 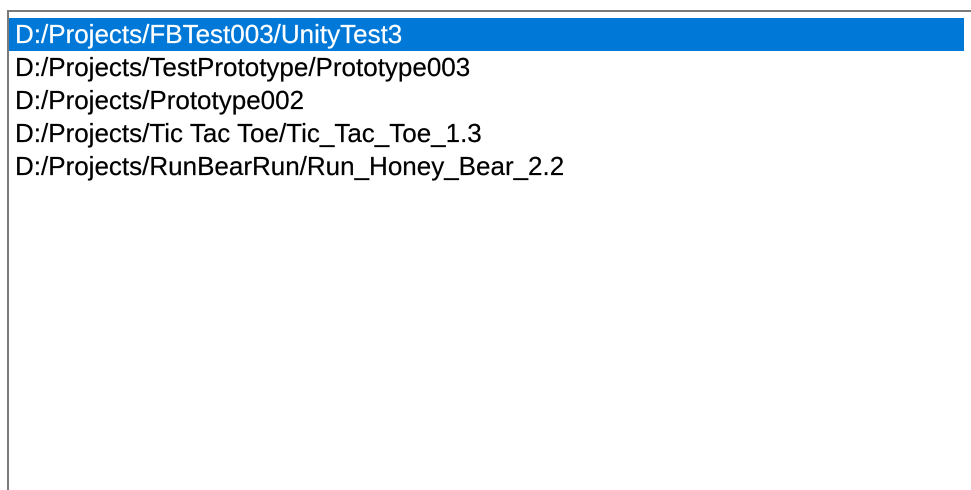 I want to click on list-item: D:/Projects/Prototype002, so click(x=490, y=100).